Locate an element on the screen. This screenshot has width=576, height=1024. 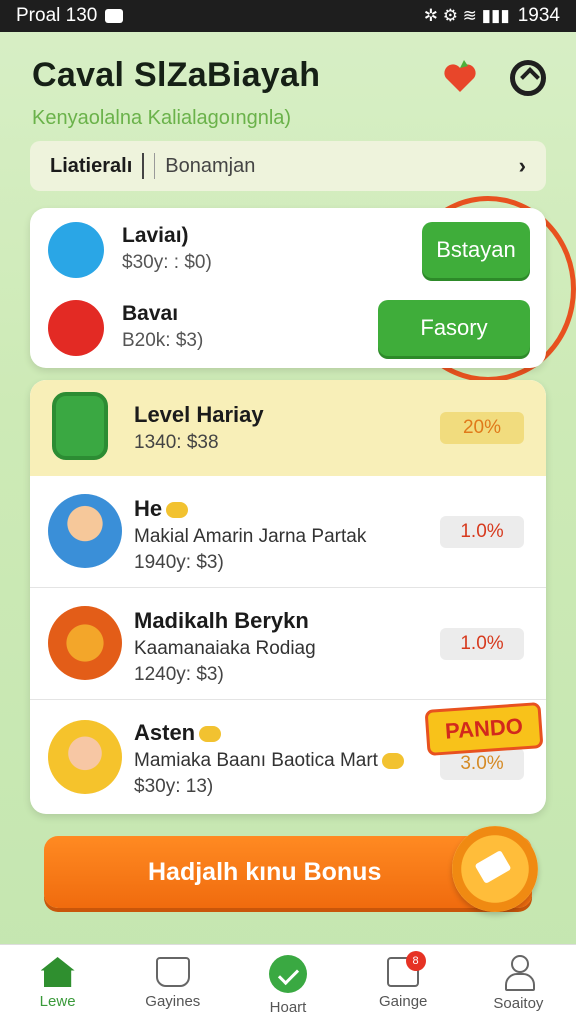
profile-icon is located at coordinates (519, 973).